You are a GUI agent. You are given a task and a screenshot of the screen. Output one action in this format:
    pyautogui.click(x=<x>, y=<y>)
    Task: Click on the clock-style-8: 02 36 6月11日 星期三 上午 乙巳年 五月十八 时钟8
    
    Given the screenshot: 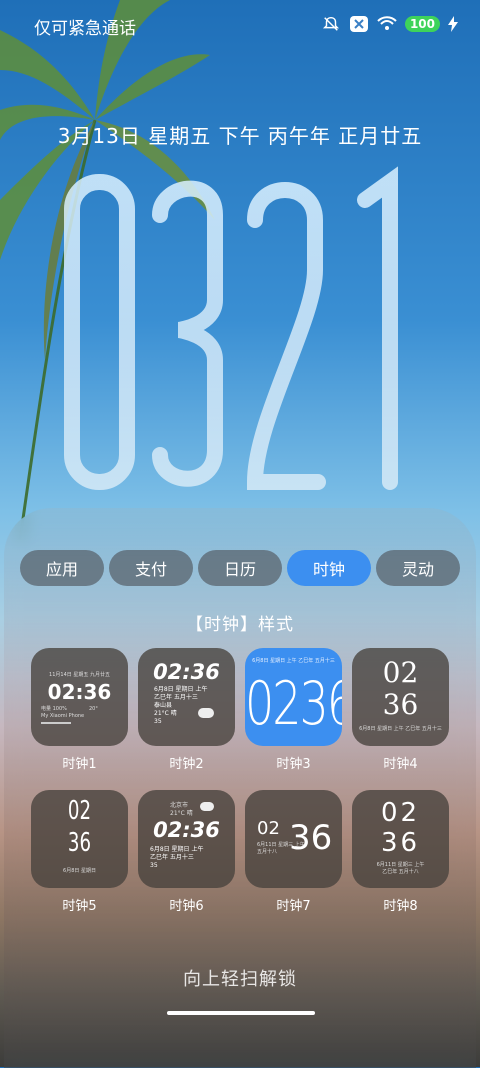 What is the action you would take?
    pyautogui.click(x=400, y=852)
    